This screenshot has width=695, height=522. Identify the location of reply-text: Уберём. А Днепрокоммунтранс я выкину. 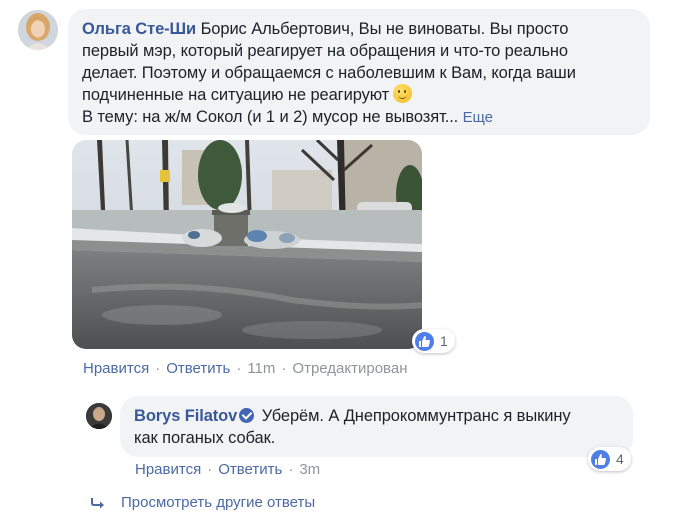
(416, 416).